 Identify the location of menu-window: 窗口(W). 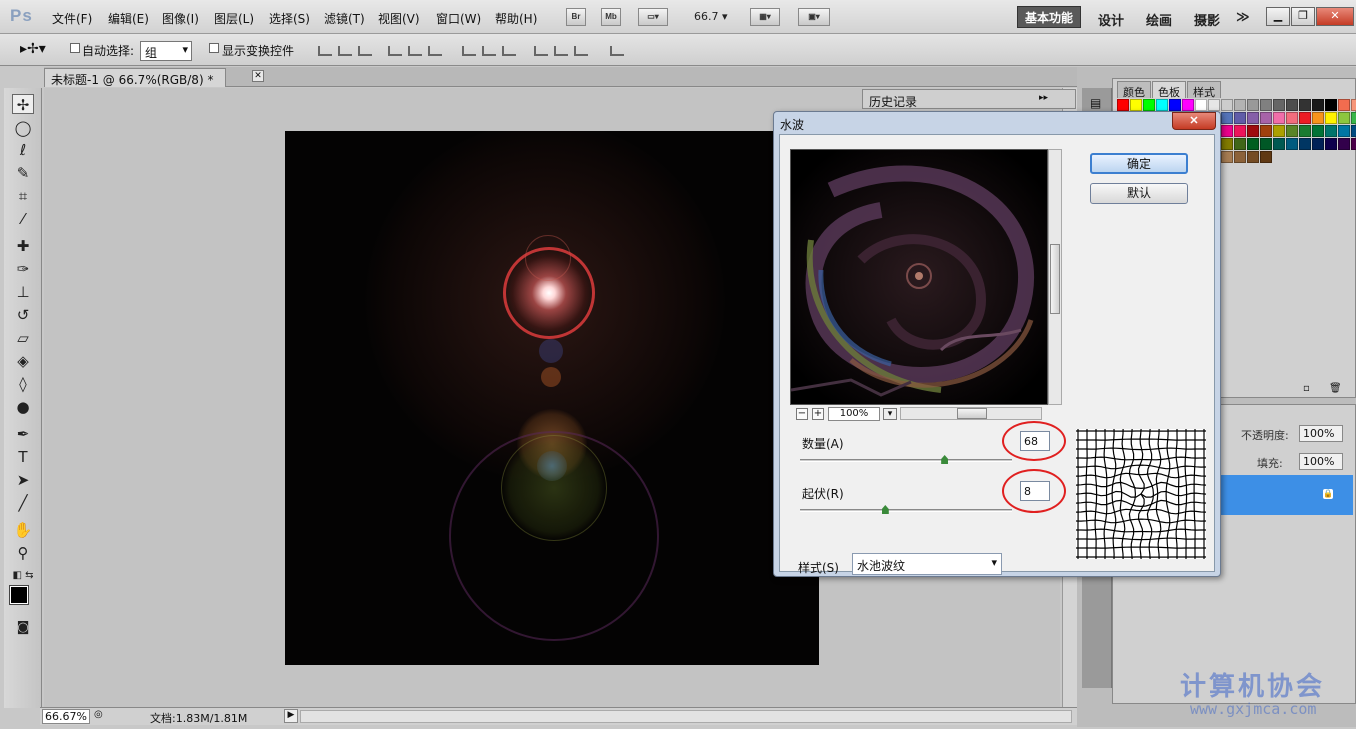
(458, 18).